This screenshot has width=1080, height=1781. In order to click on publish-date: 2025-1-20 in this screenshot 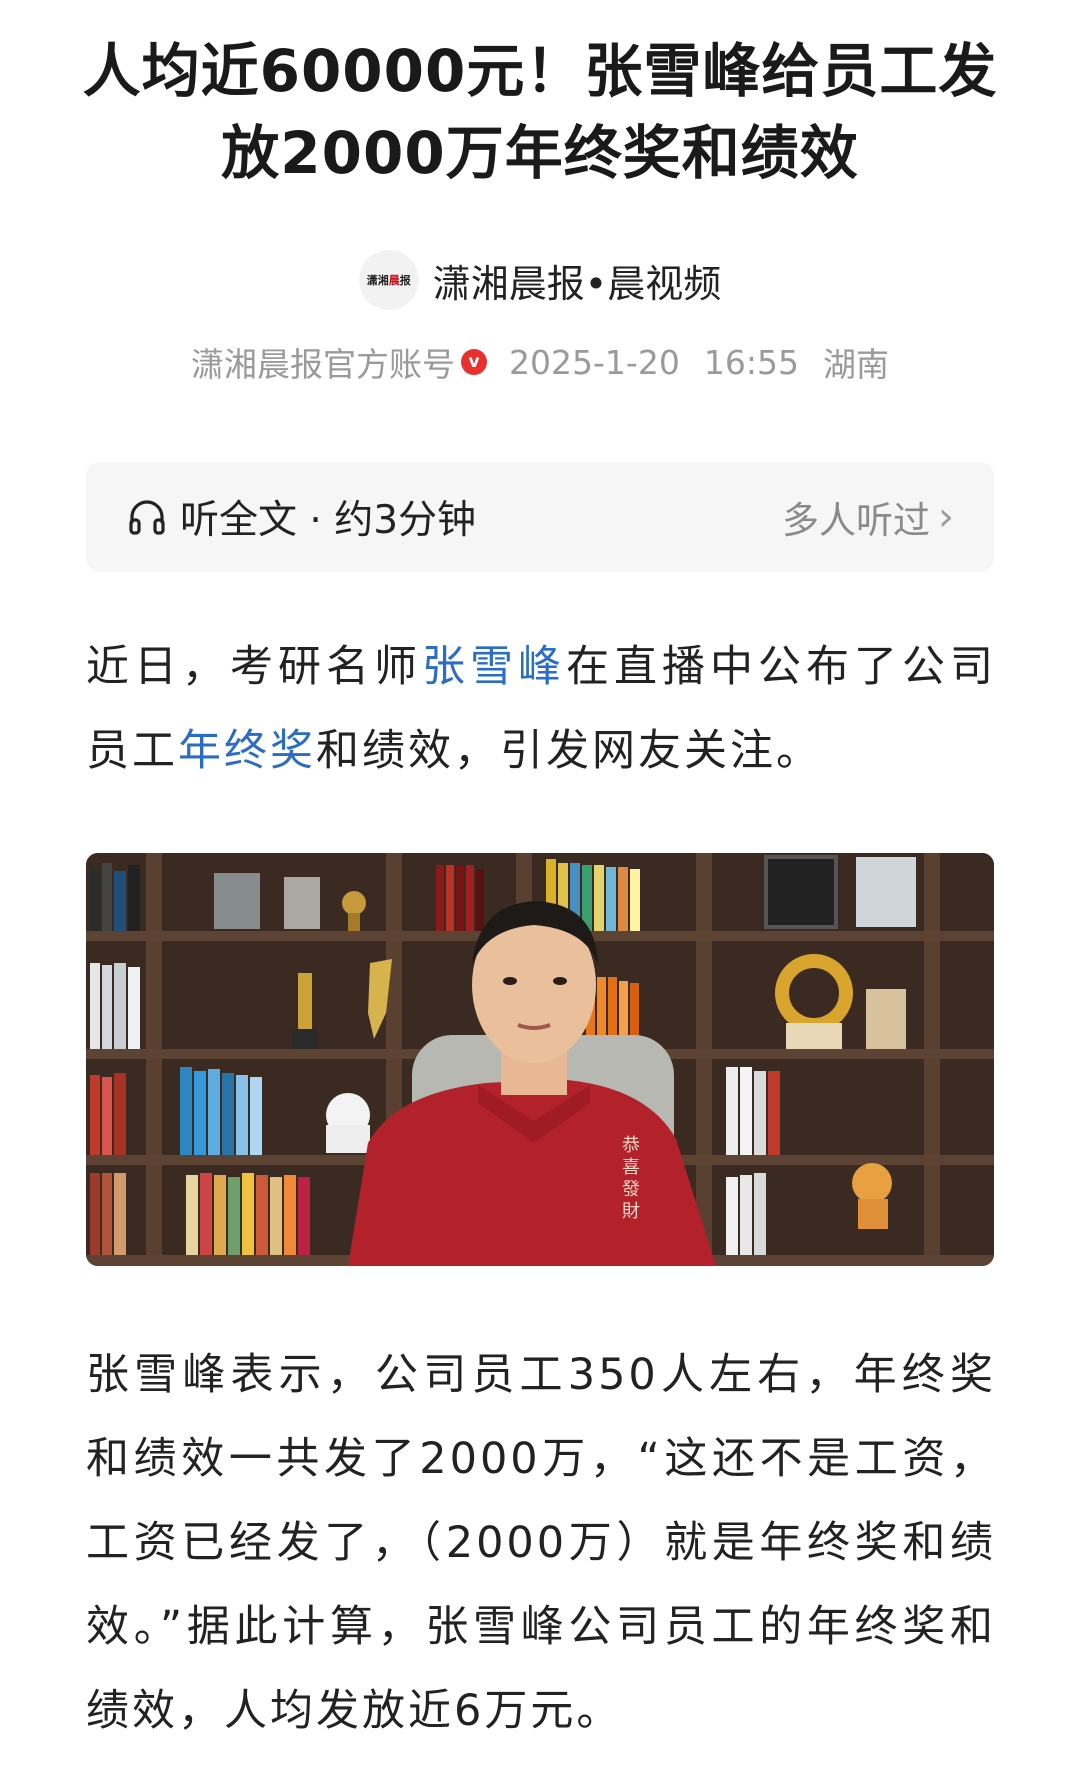, I will do `click(594, 362)`.